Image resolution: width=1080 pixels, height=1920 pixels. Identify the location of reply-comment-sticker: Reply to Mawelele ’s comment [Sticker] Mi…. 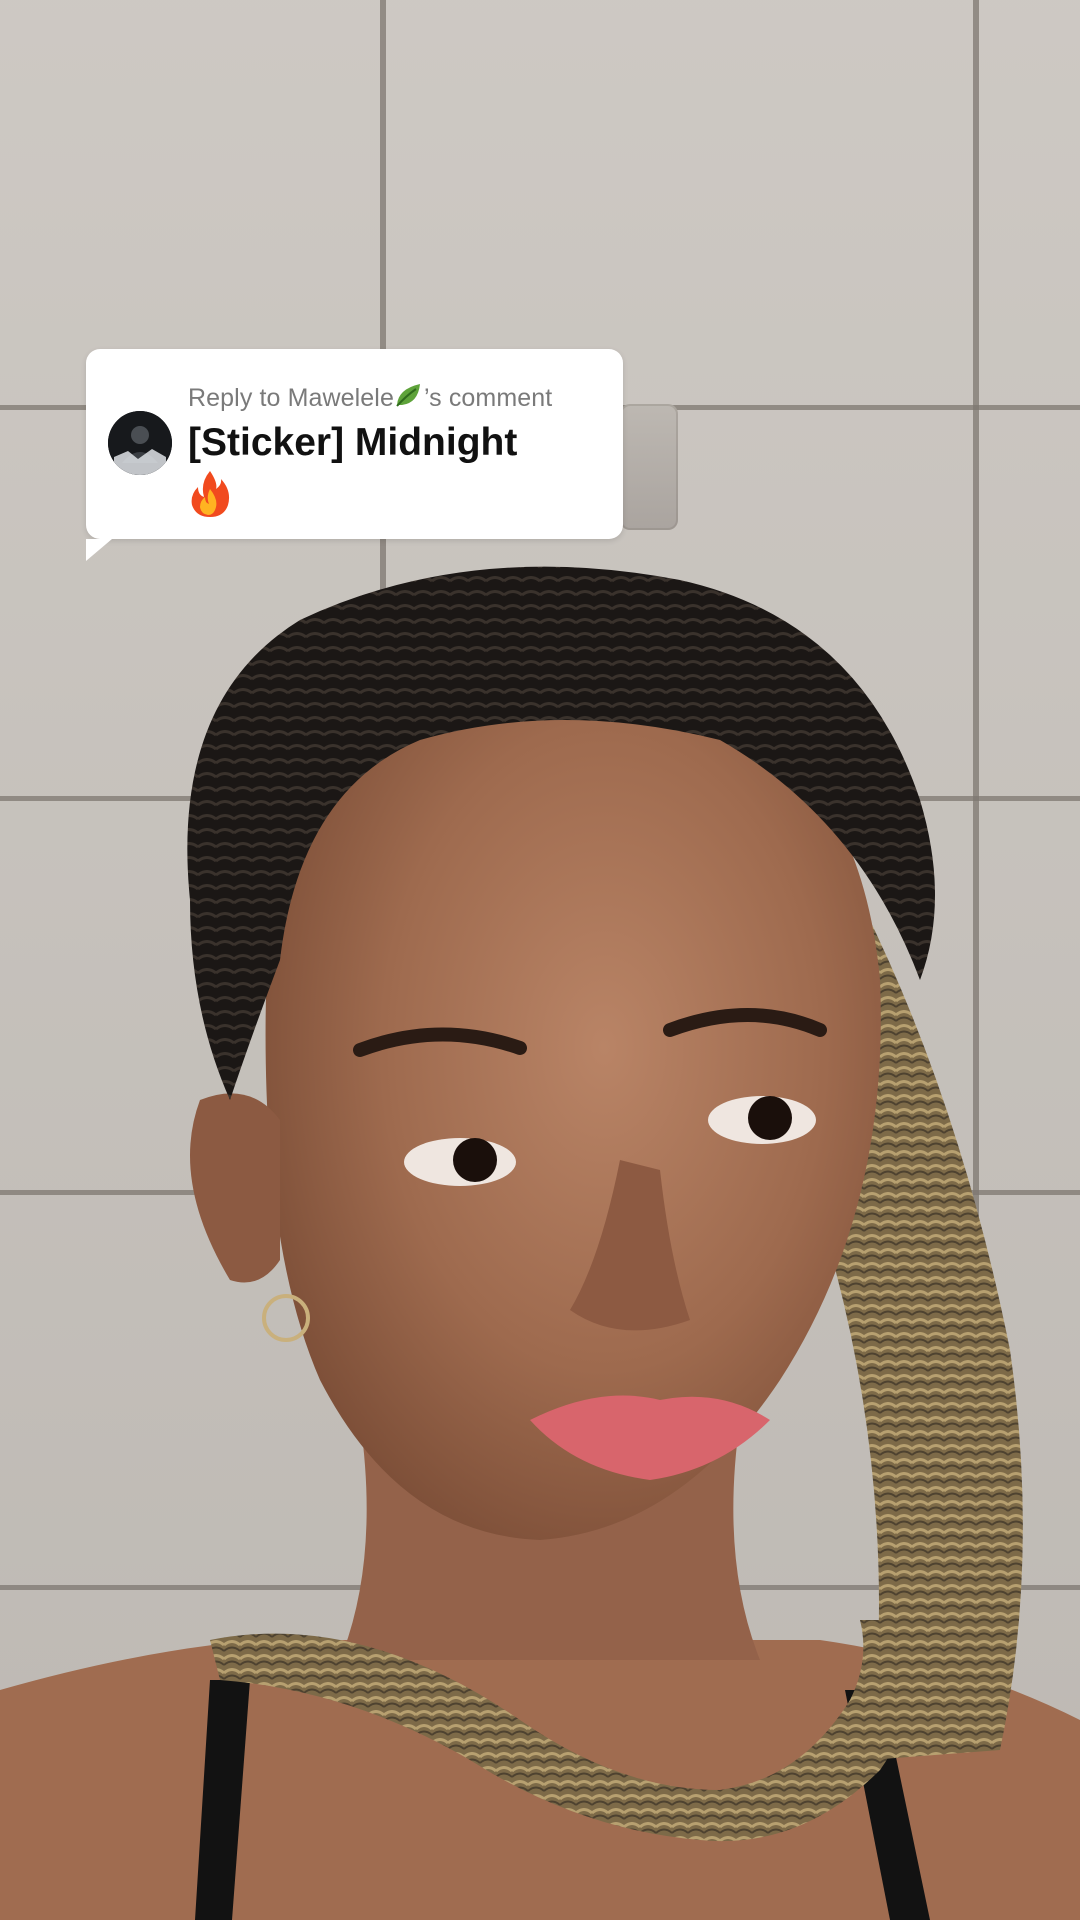
(354, 455).